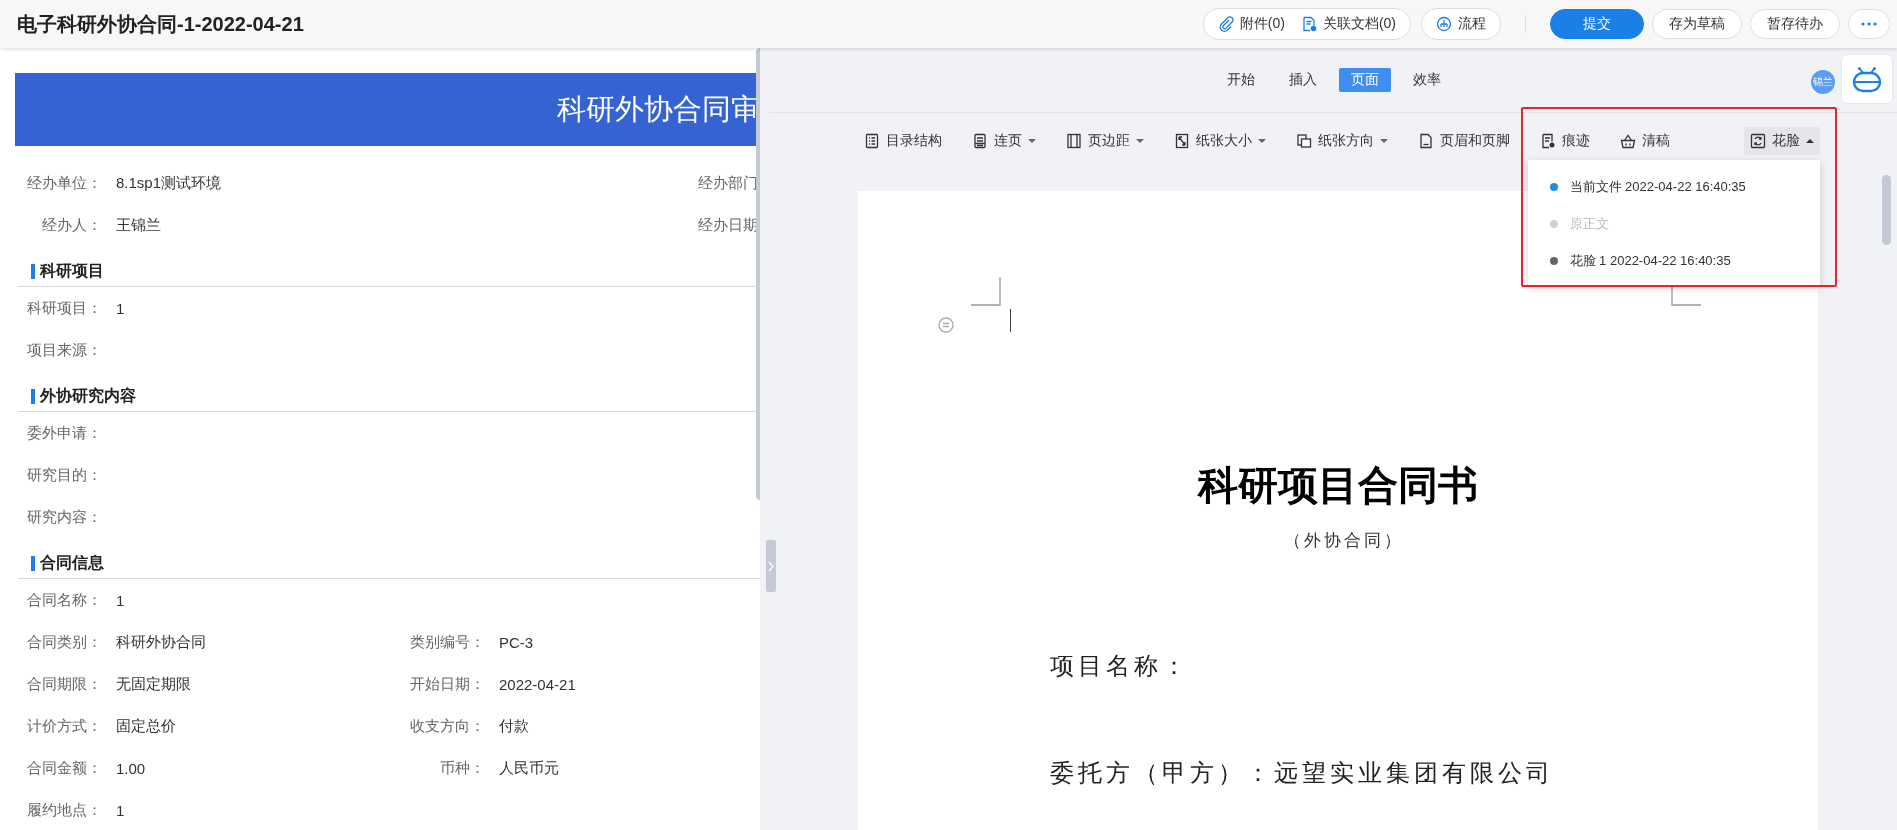 The width and height of the screenshot is (1897, 830). Describe the element at coordinates (1444, 24) in the screenshot. I see `flow-chart-icon` at that location.